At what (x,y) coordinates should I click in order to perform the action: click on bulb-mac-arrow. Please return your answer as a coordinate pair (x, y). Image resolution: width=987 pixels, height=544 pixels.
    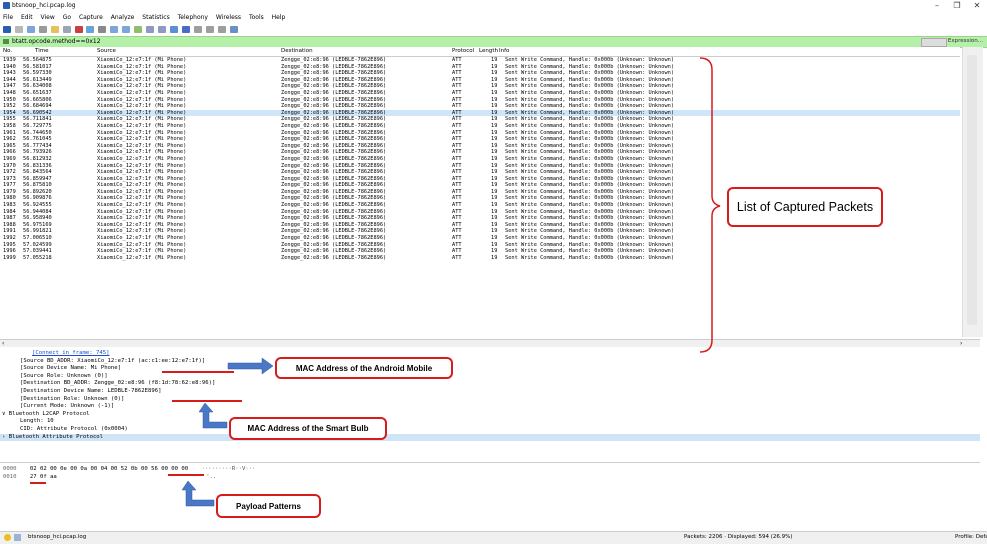
    Looking at the image, I should click on (213, 415).